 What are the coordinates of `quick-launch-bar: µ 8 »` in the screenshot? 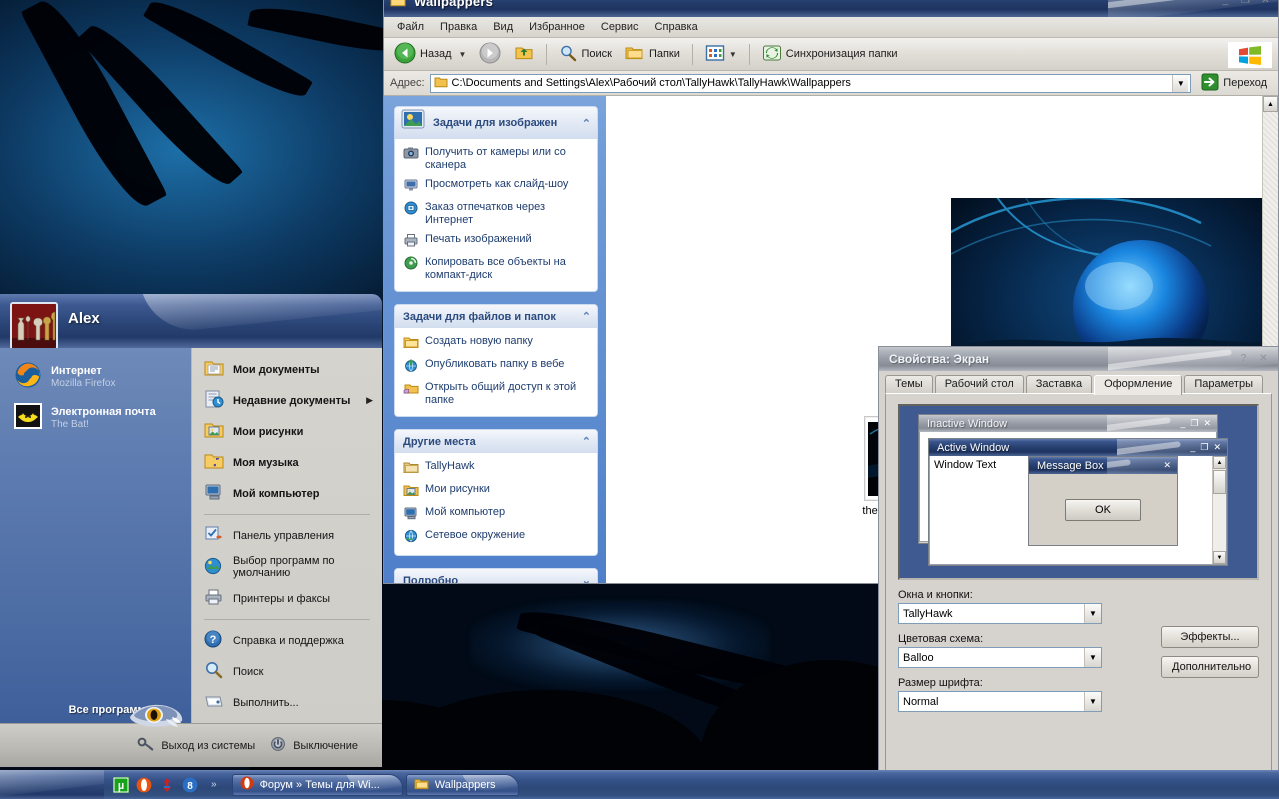 It's located at (168, 784).